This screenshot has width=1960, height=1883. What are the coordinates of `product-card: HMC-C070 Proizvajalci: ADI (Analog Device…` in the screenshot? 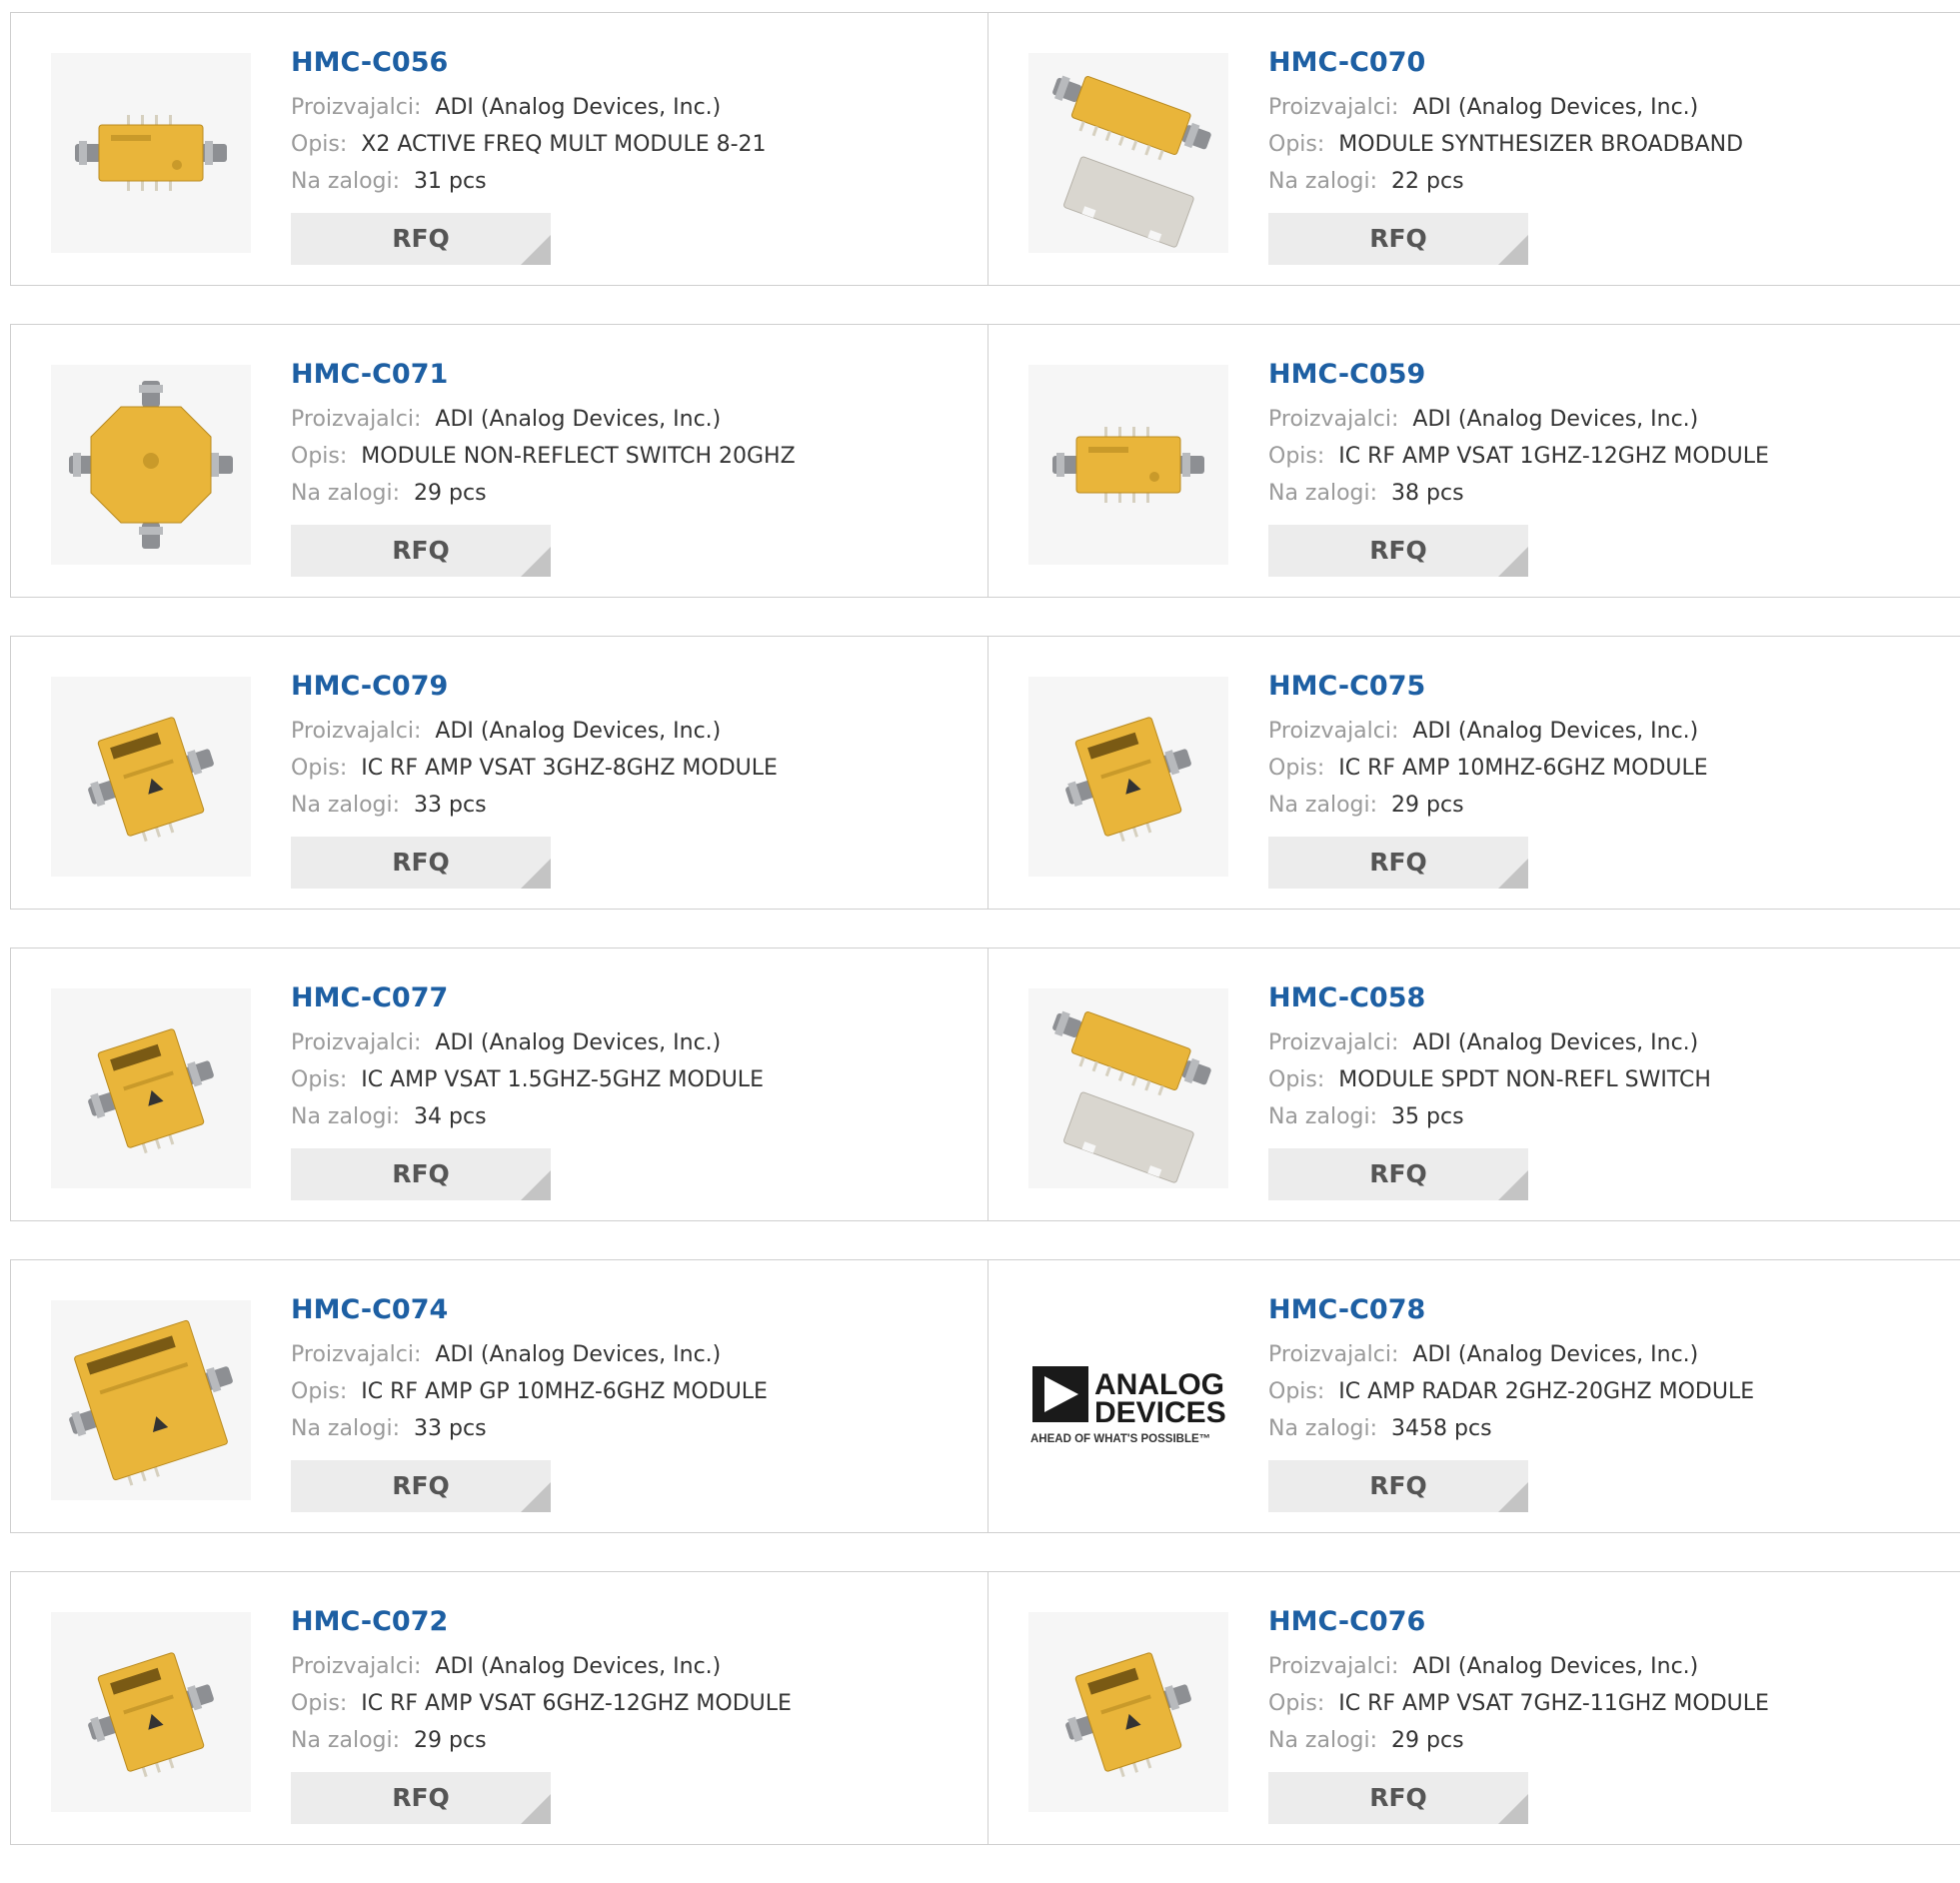 It's located at (1474, 149).